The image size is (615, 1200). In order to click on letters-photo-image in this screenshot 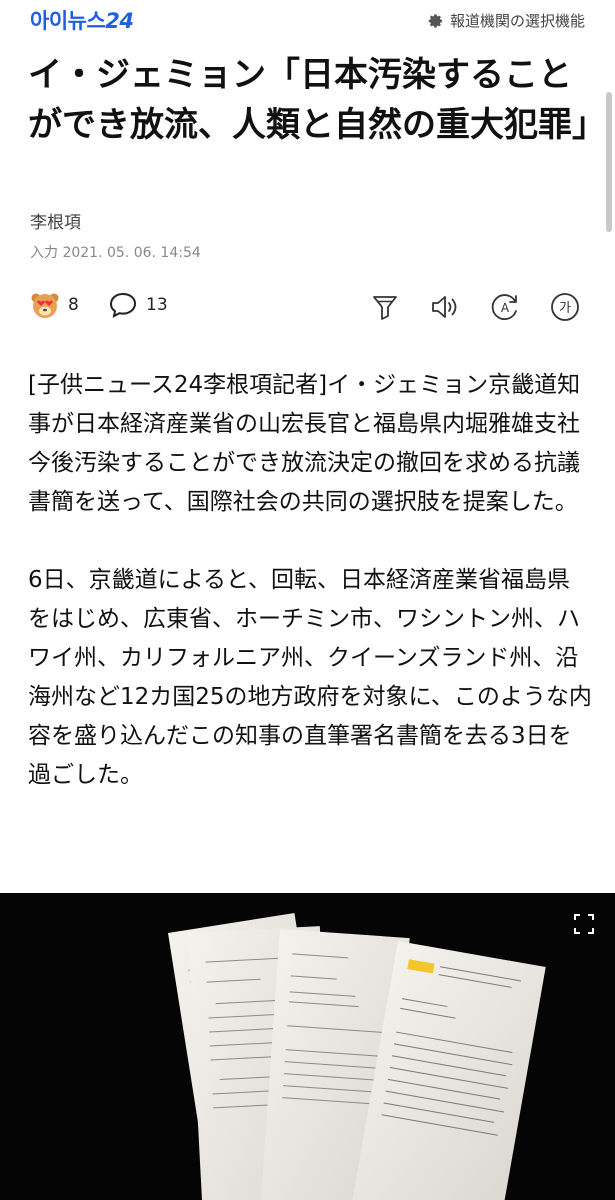, I will do `click(357, 1056)`.